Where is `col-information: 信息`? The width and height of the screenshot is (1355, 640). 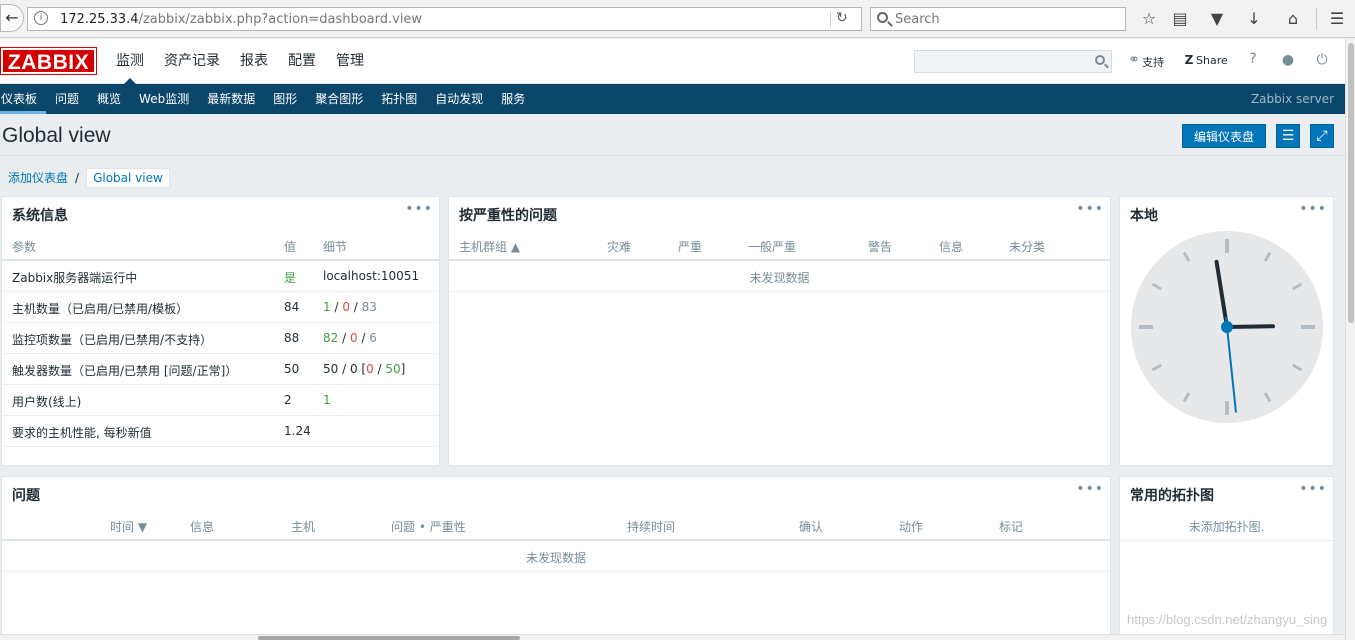
col-information: 信息 is located at coordinates (951, 247).